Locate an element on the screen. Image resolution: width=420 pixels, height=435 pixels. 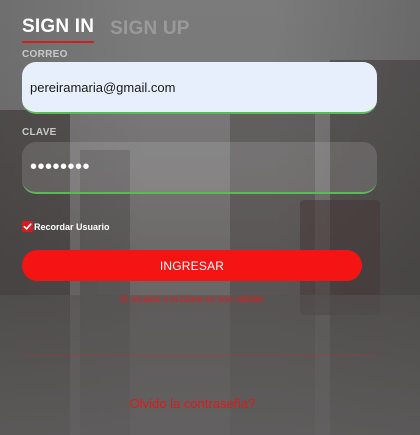
remember-user: Recordar Usuario is located at coordinates (66, 226).